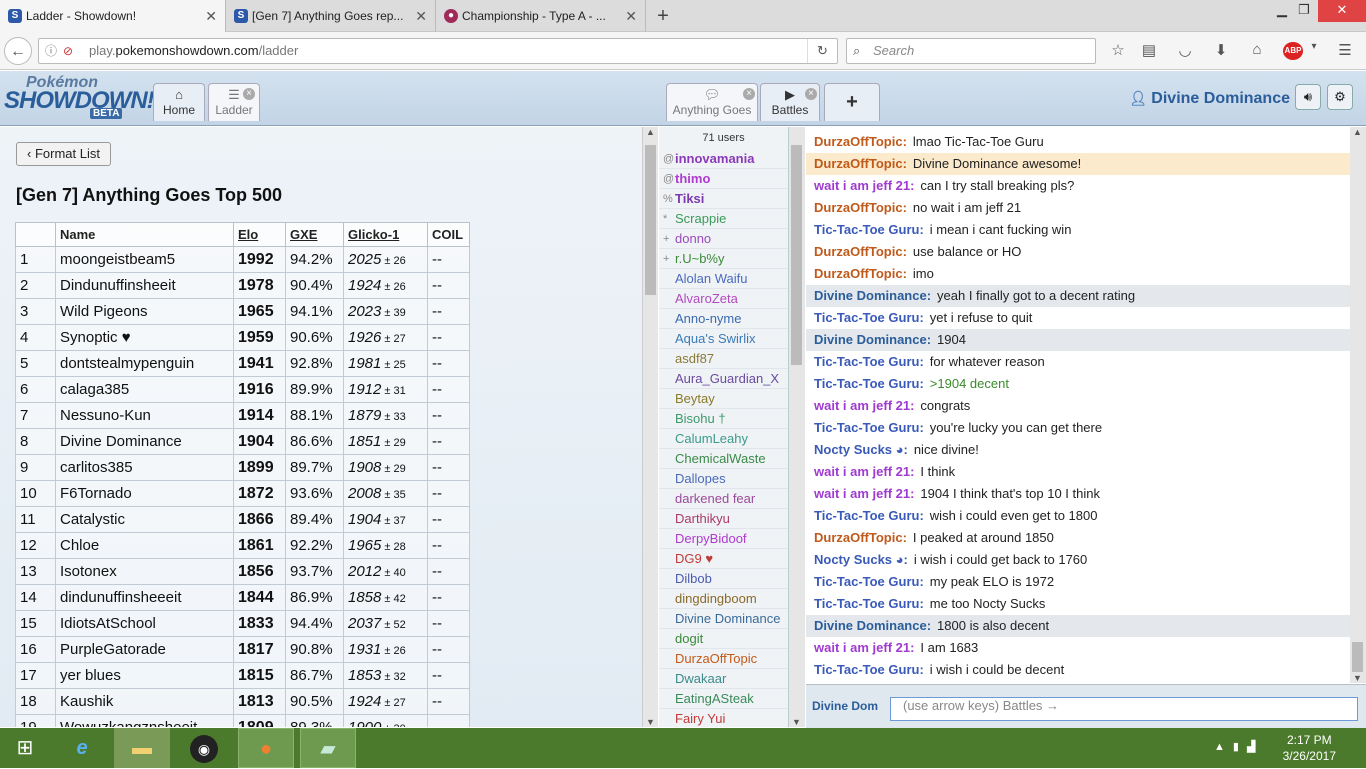  I want to click on tab-anything-goes: 💬︎ Anything Goes ×, so click(712, 102).